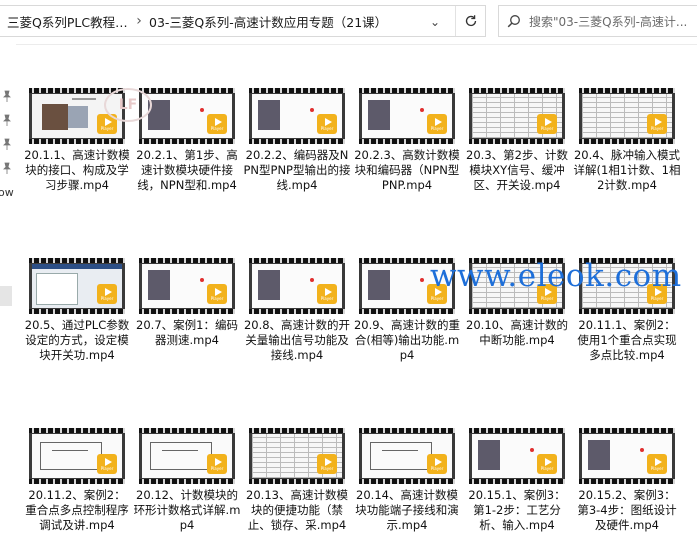 The width and height of the screenshot is (697, 550). I want to click on video-file-item: Player 20.15.2、案例3：第3-4步：图纸设计及硬件.mp4, so click(627, 480).